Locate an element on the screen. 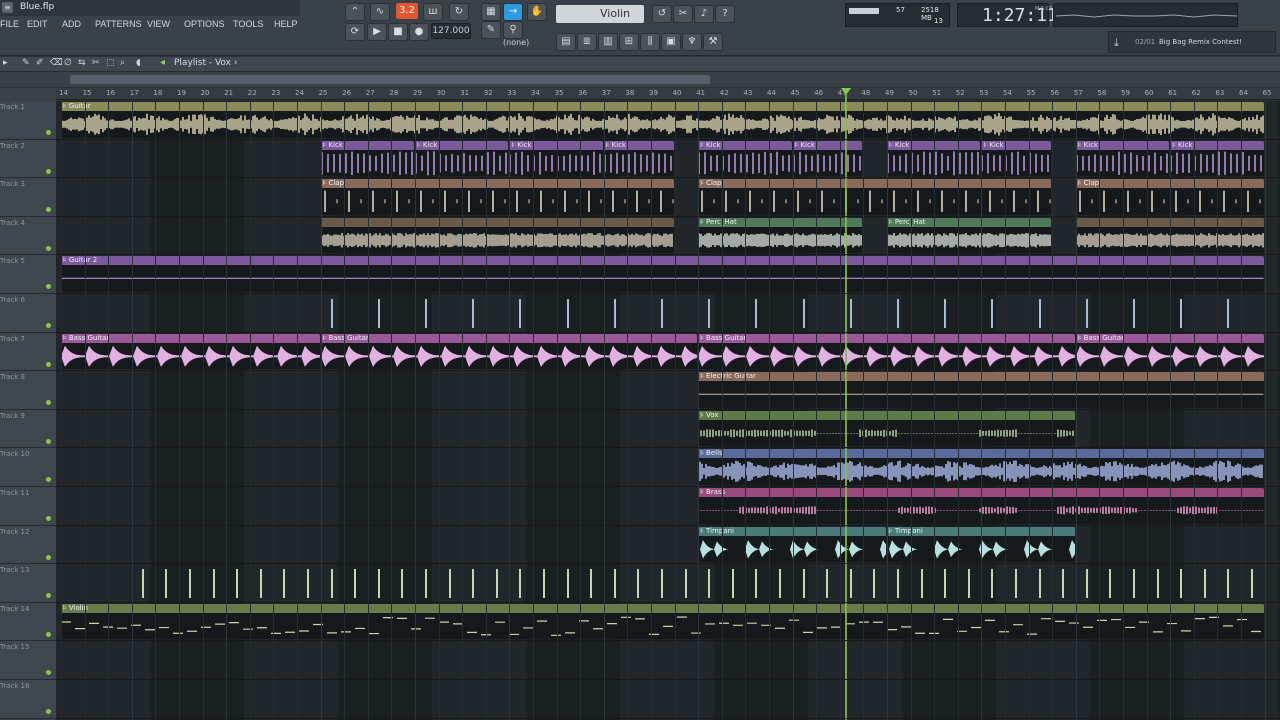 The width and height of the screenshot is (1280, 720). menu-file: FILE is located at coordinates (9, 24).